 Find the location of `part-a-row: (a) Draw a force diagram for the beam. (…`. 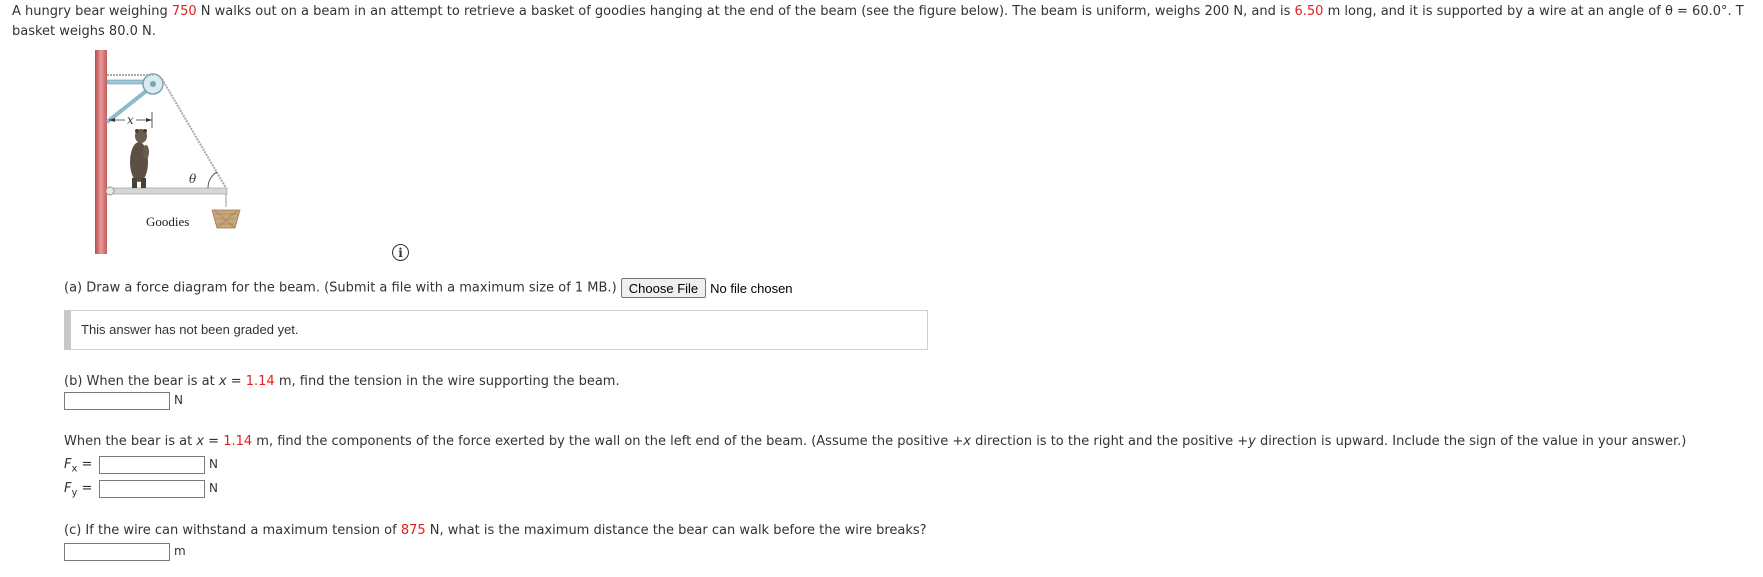

part-a-row: (a) Draw a force diagram for the beam. (… is located at coordinates (428, 288).